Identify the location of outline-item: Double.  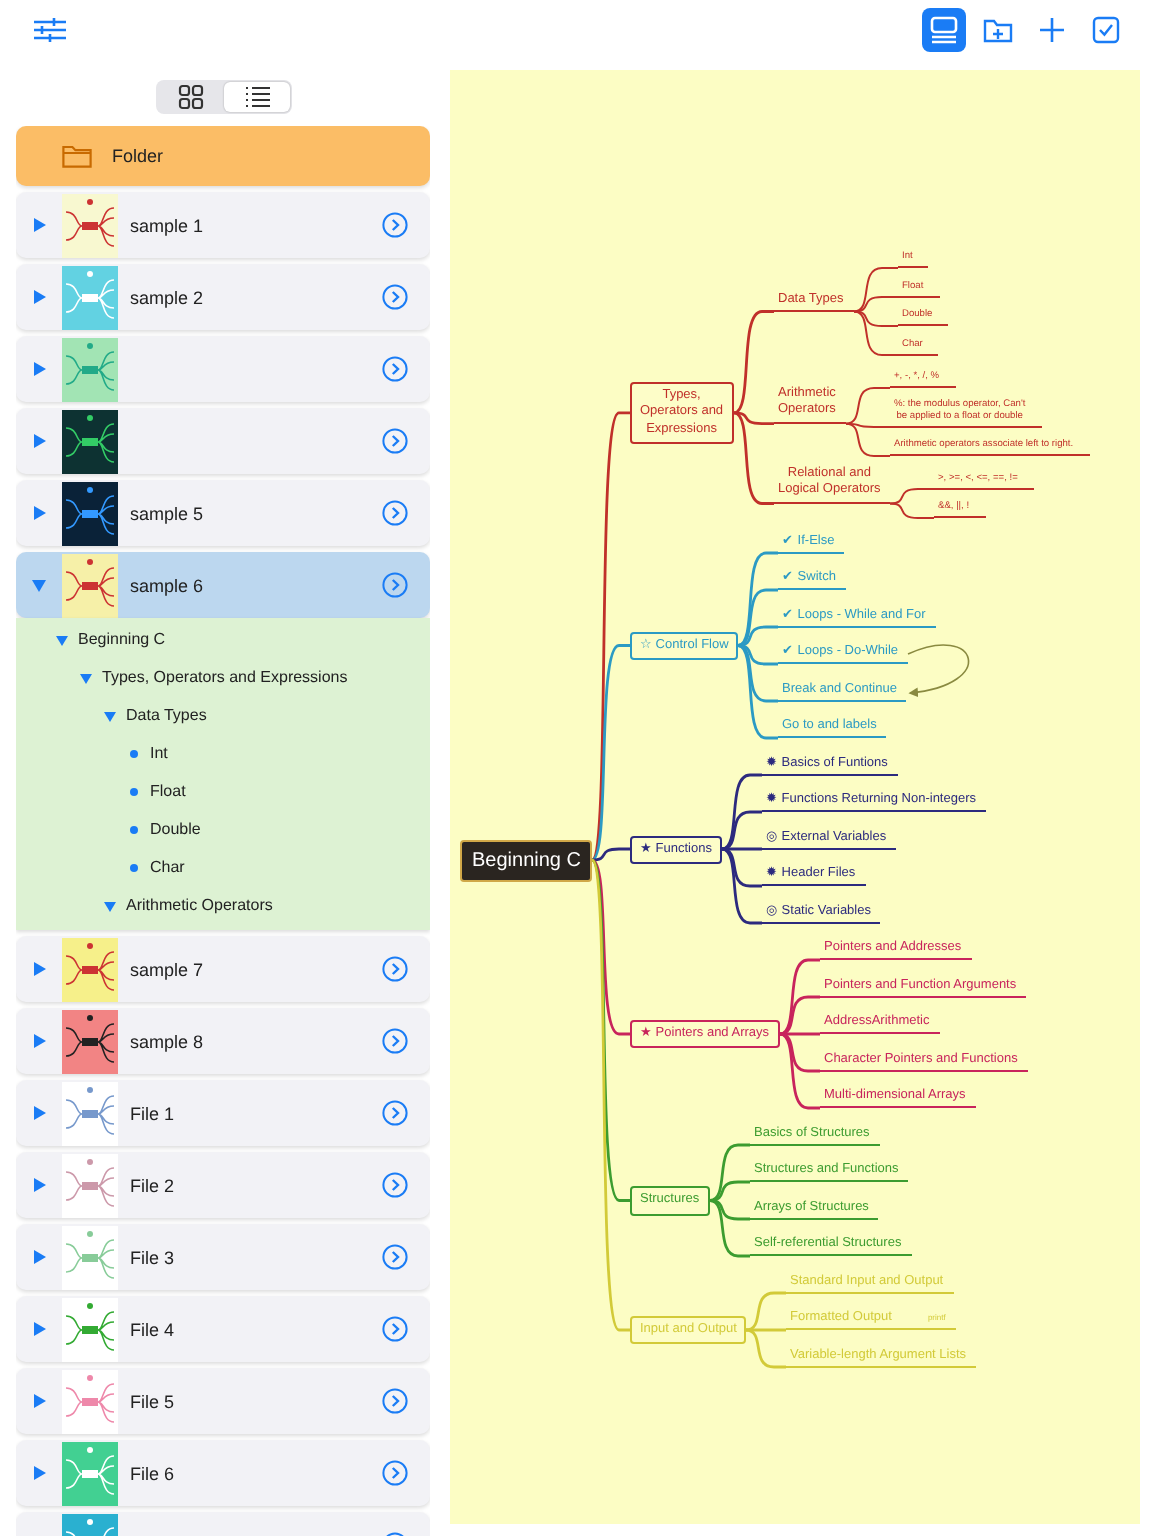
(175, 829).